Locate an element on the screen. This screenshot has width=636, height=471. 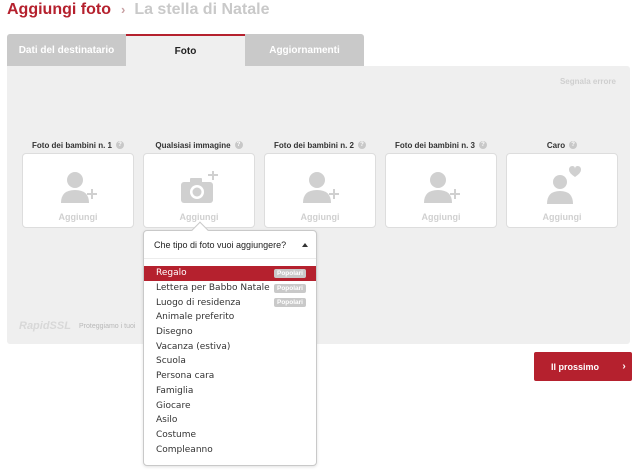
rapidssl-logo: RapidSSL is located at coordinates (45, 326).